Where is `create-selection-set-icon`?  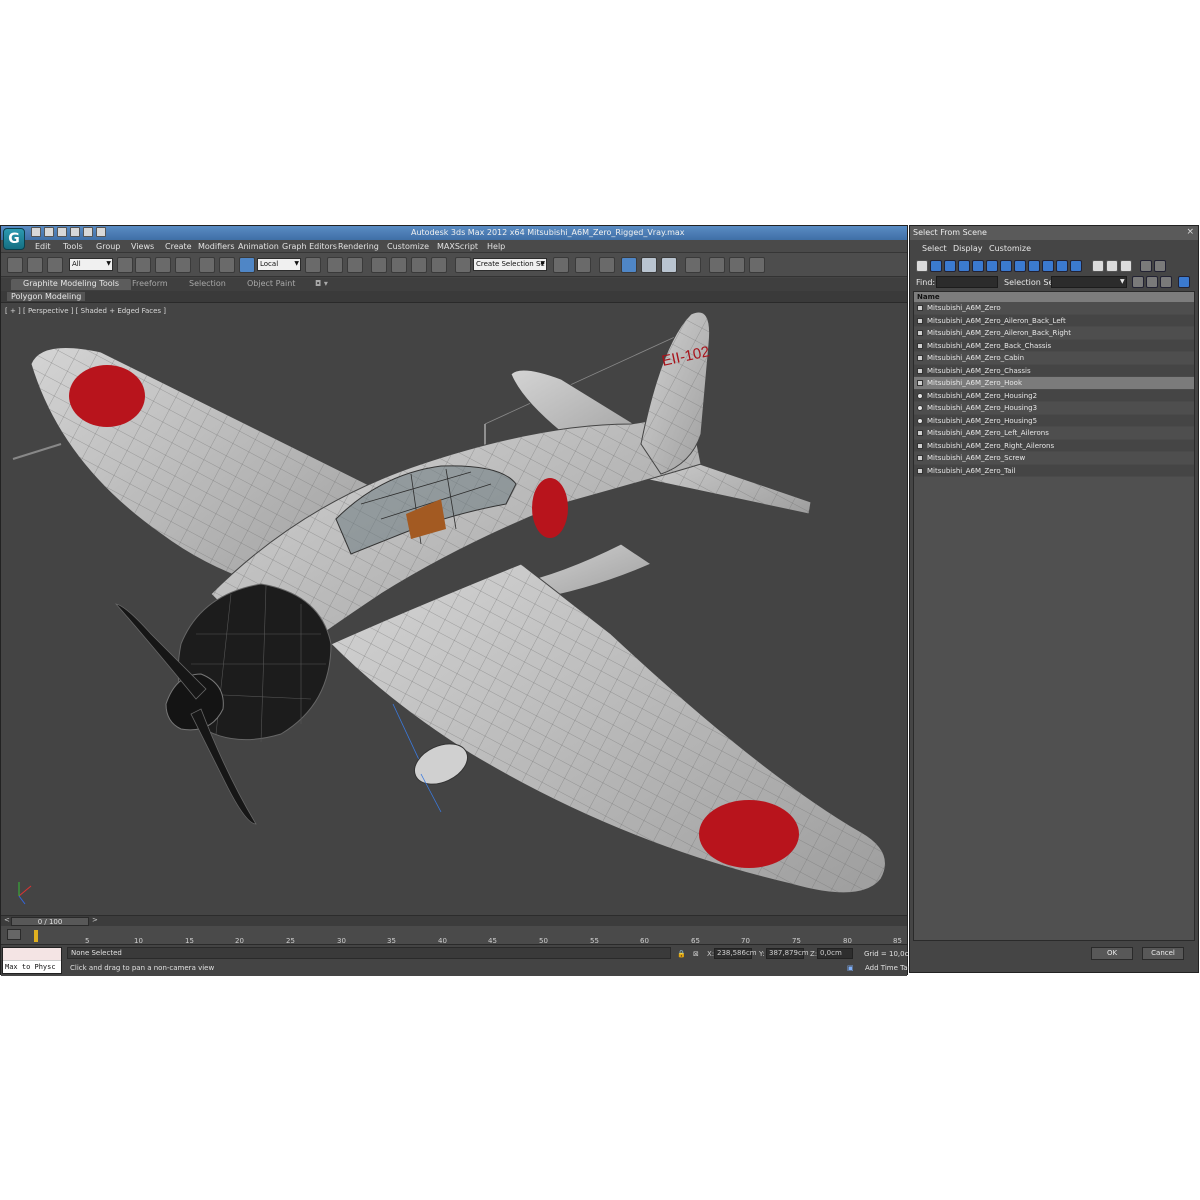 create-selection-set-icon is located at coordinates (1138, 282).